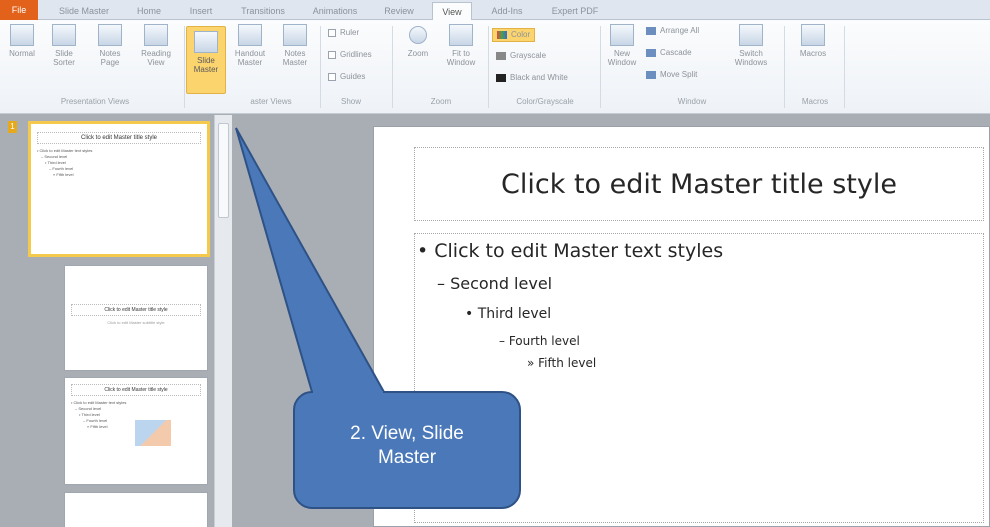  Describe the element at coordinates (407, 446) in the screenshot. I see `callout-label: 2. View, Slide Master` at that location.